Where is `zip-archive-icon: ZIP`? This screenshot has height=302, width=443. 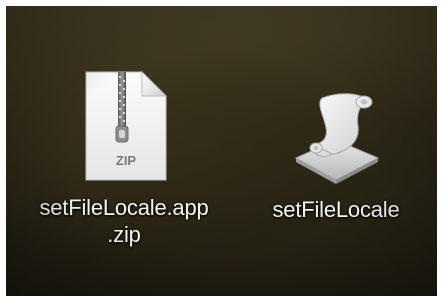
zip-archive-icon: ZIP is located at coordinates (126, 125).